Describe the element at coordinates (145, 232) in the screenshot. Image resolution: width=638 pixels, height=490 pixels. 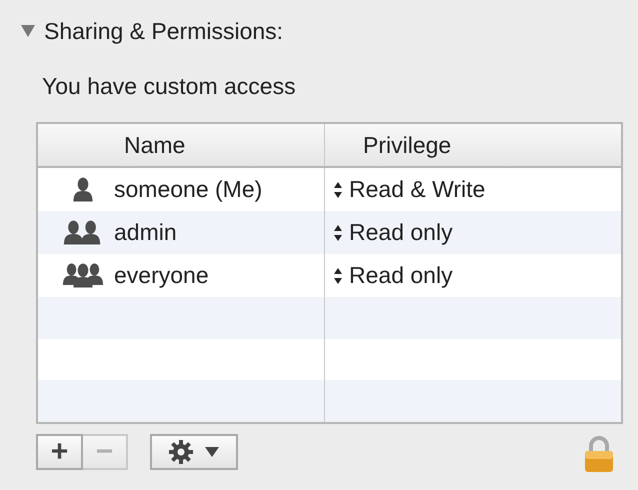
I see `user-name: admin` at that location.